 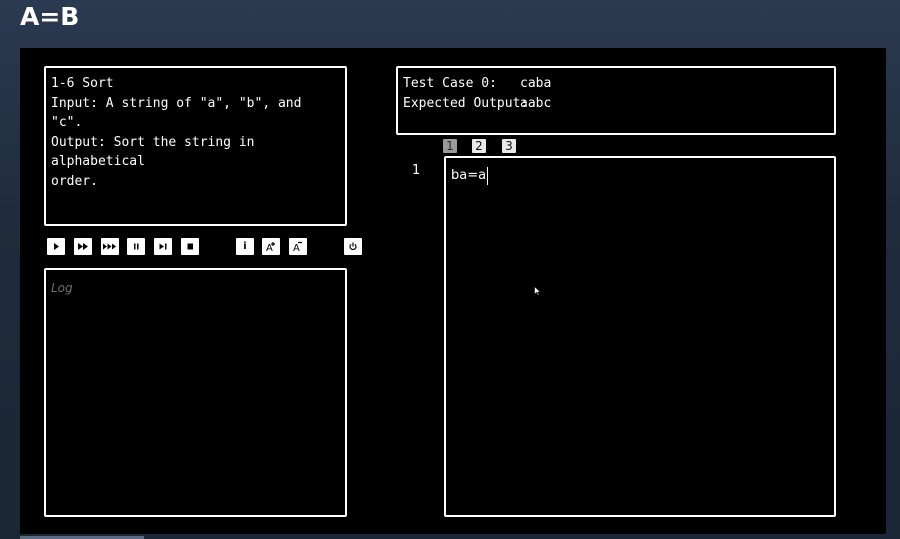 I want to click on test-case-row: Test Case 0: caba, so click(x=616, y=84).